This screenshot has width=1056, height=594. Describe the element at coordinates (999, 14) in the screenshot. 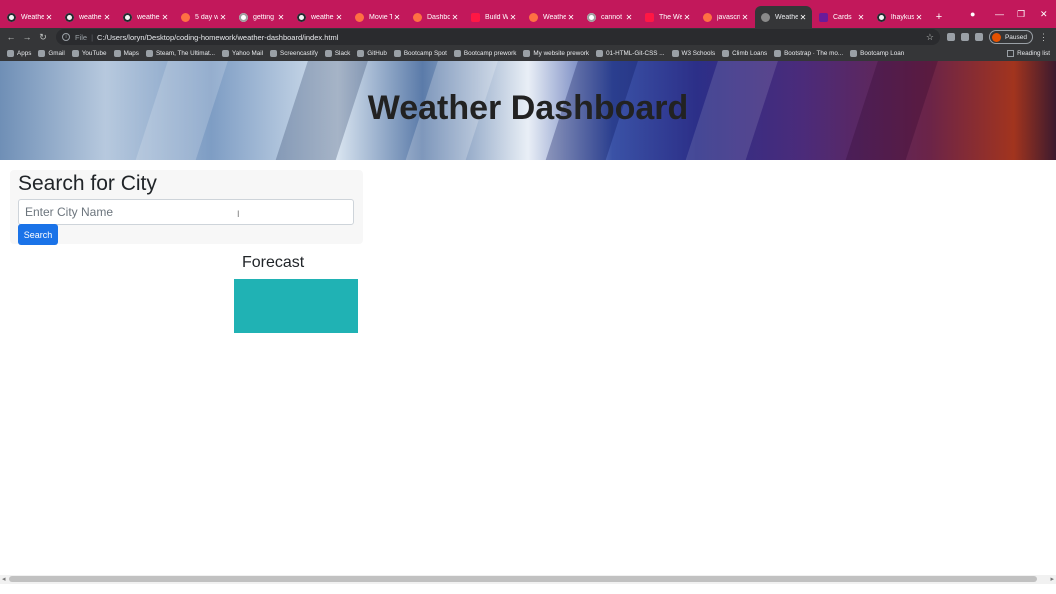

I see `minimize-icon: —` at that location.